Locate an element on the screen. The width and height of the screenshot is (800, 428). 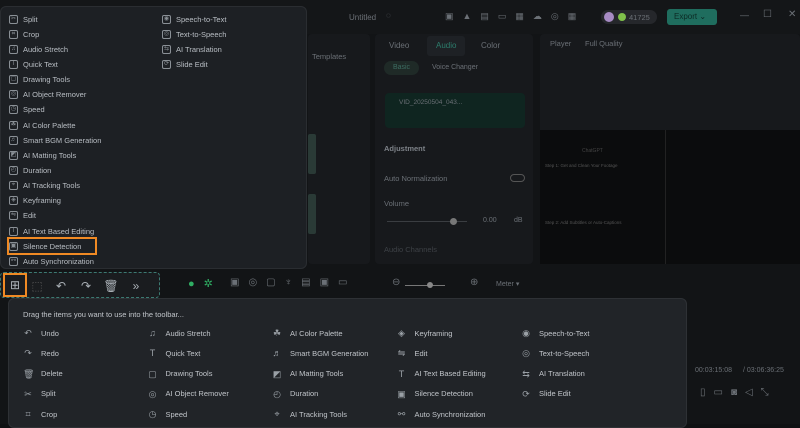
menu-item-ai-matting-tools: ◩ AI Matting Tools is located at coordinates (42, 155).